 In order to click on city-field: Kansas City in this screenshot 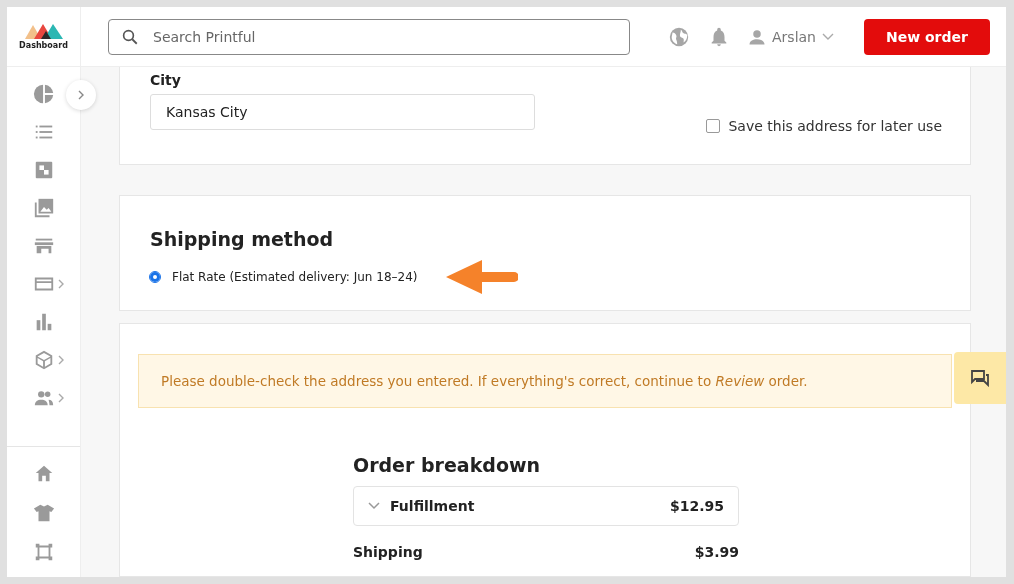, I will do `click(342, 112)`.